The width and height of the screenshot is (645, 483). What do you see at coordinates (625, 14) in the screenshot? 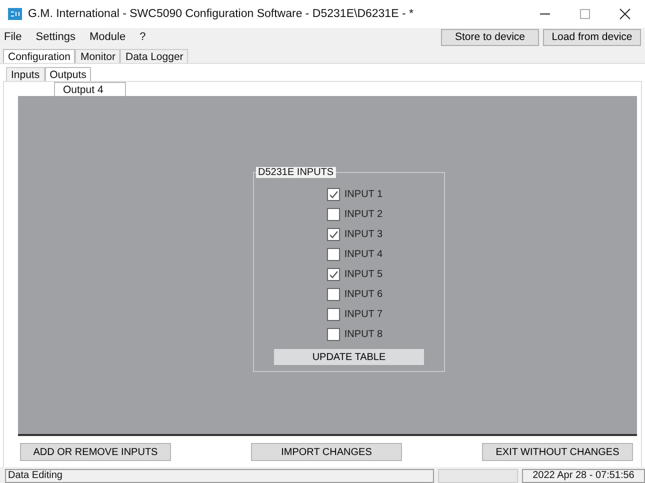
I see `close-icon` at bounding box center [625, 14].